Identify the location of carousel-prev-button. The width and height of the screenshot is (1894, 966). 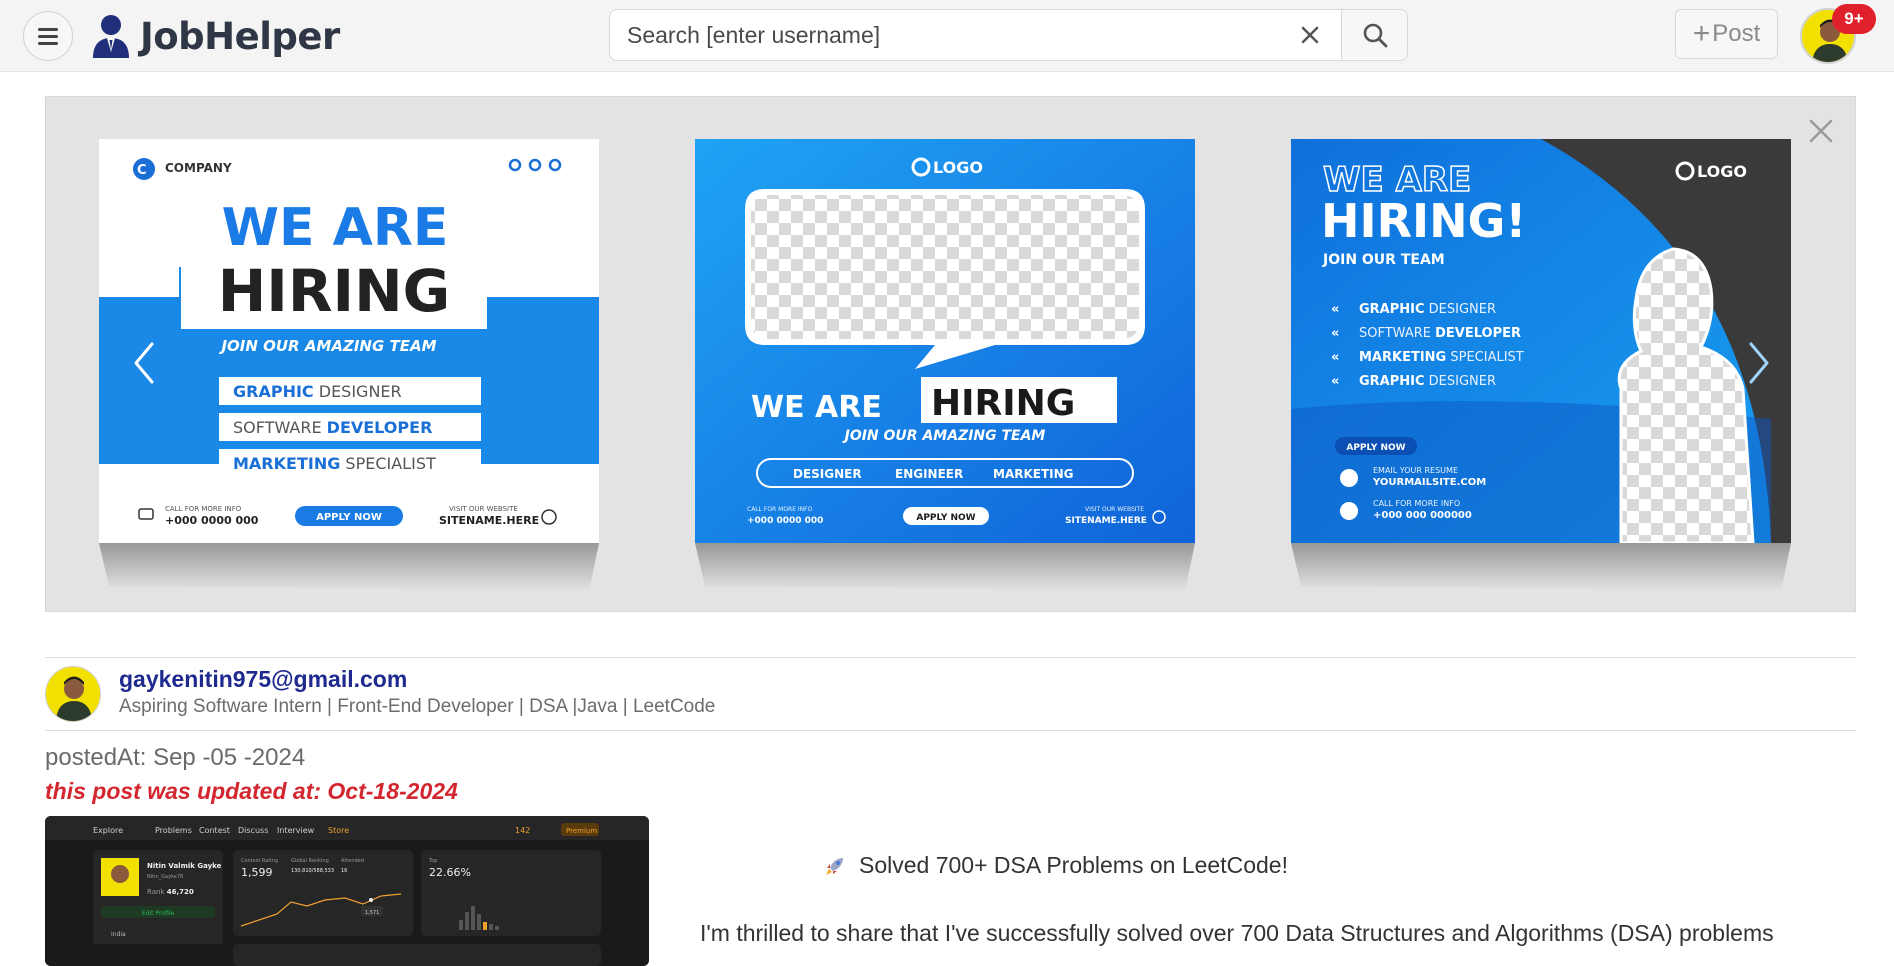
(144, 363).